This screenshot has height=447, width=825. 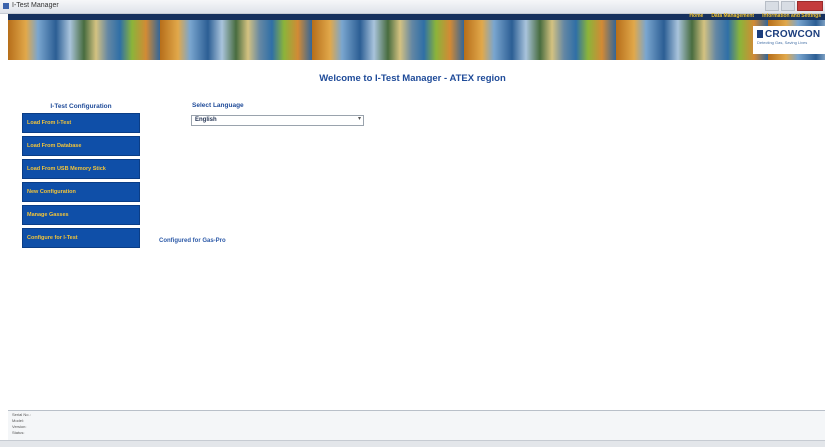 I want to click on configure-for-itest-button: Configure for I-Test, so click(x=81, y=238).